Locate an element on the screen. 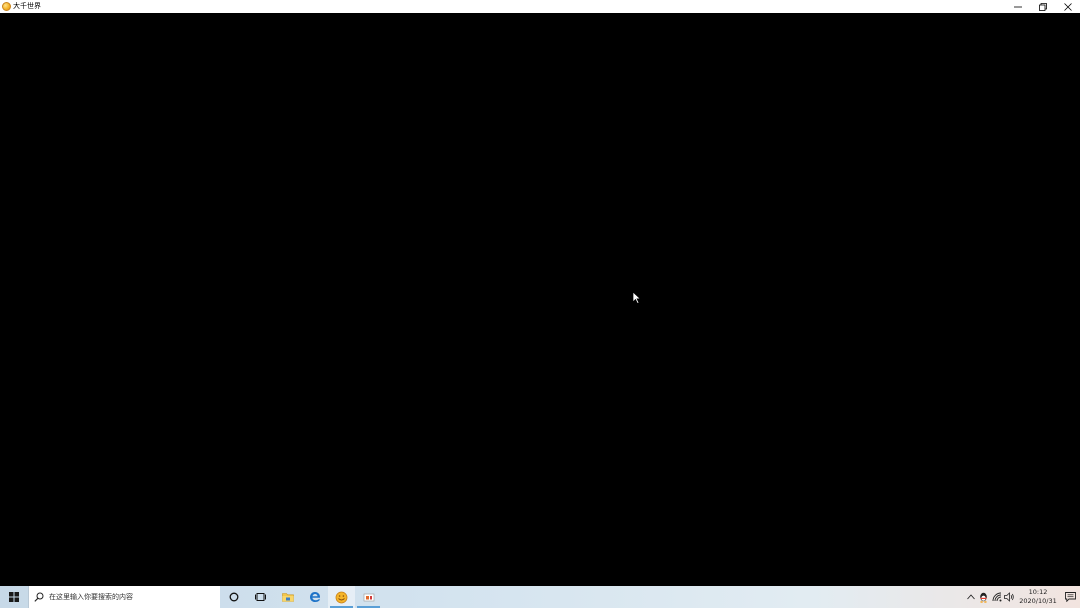 This screenshot has height=608, width=1080. minimize-icon is located at coordinates (1017, 6).